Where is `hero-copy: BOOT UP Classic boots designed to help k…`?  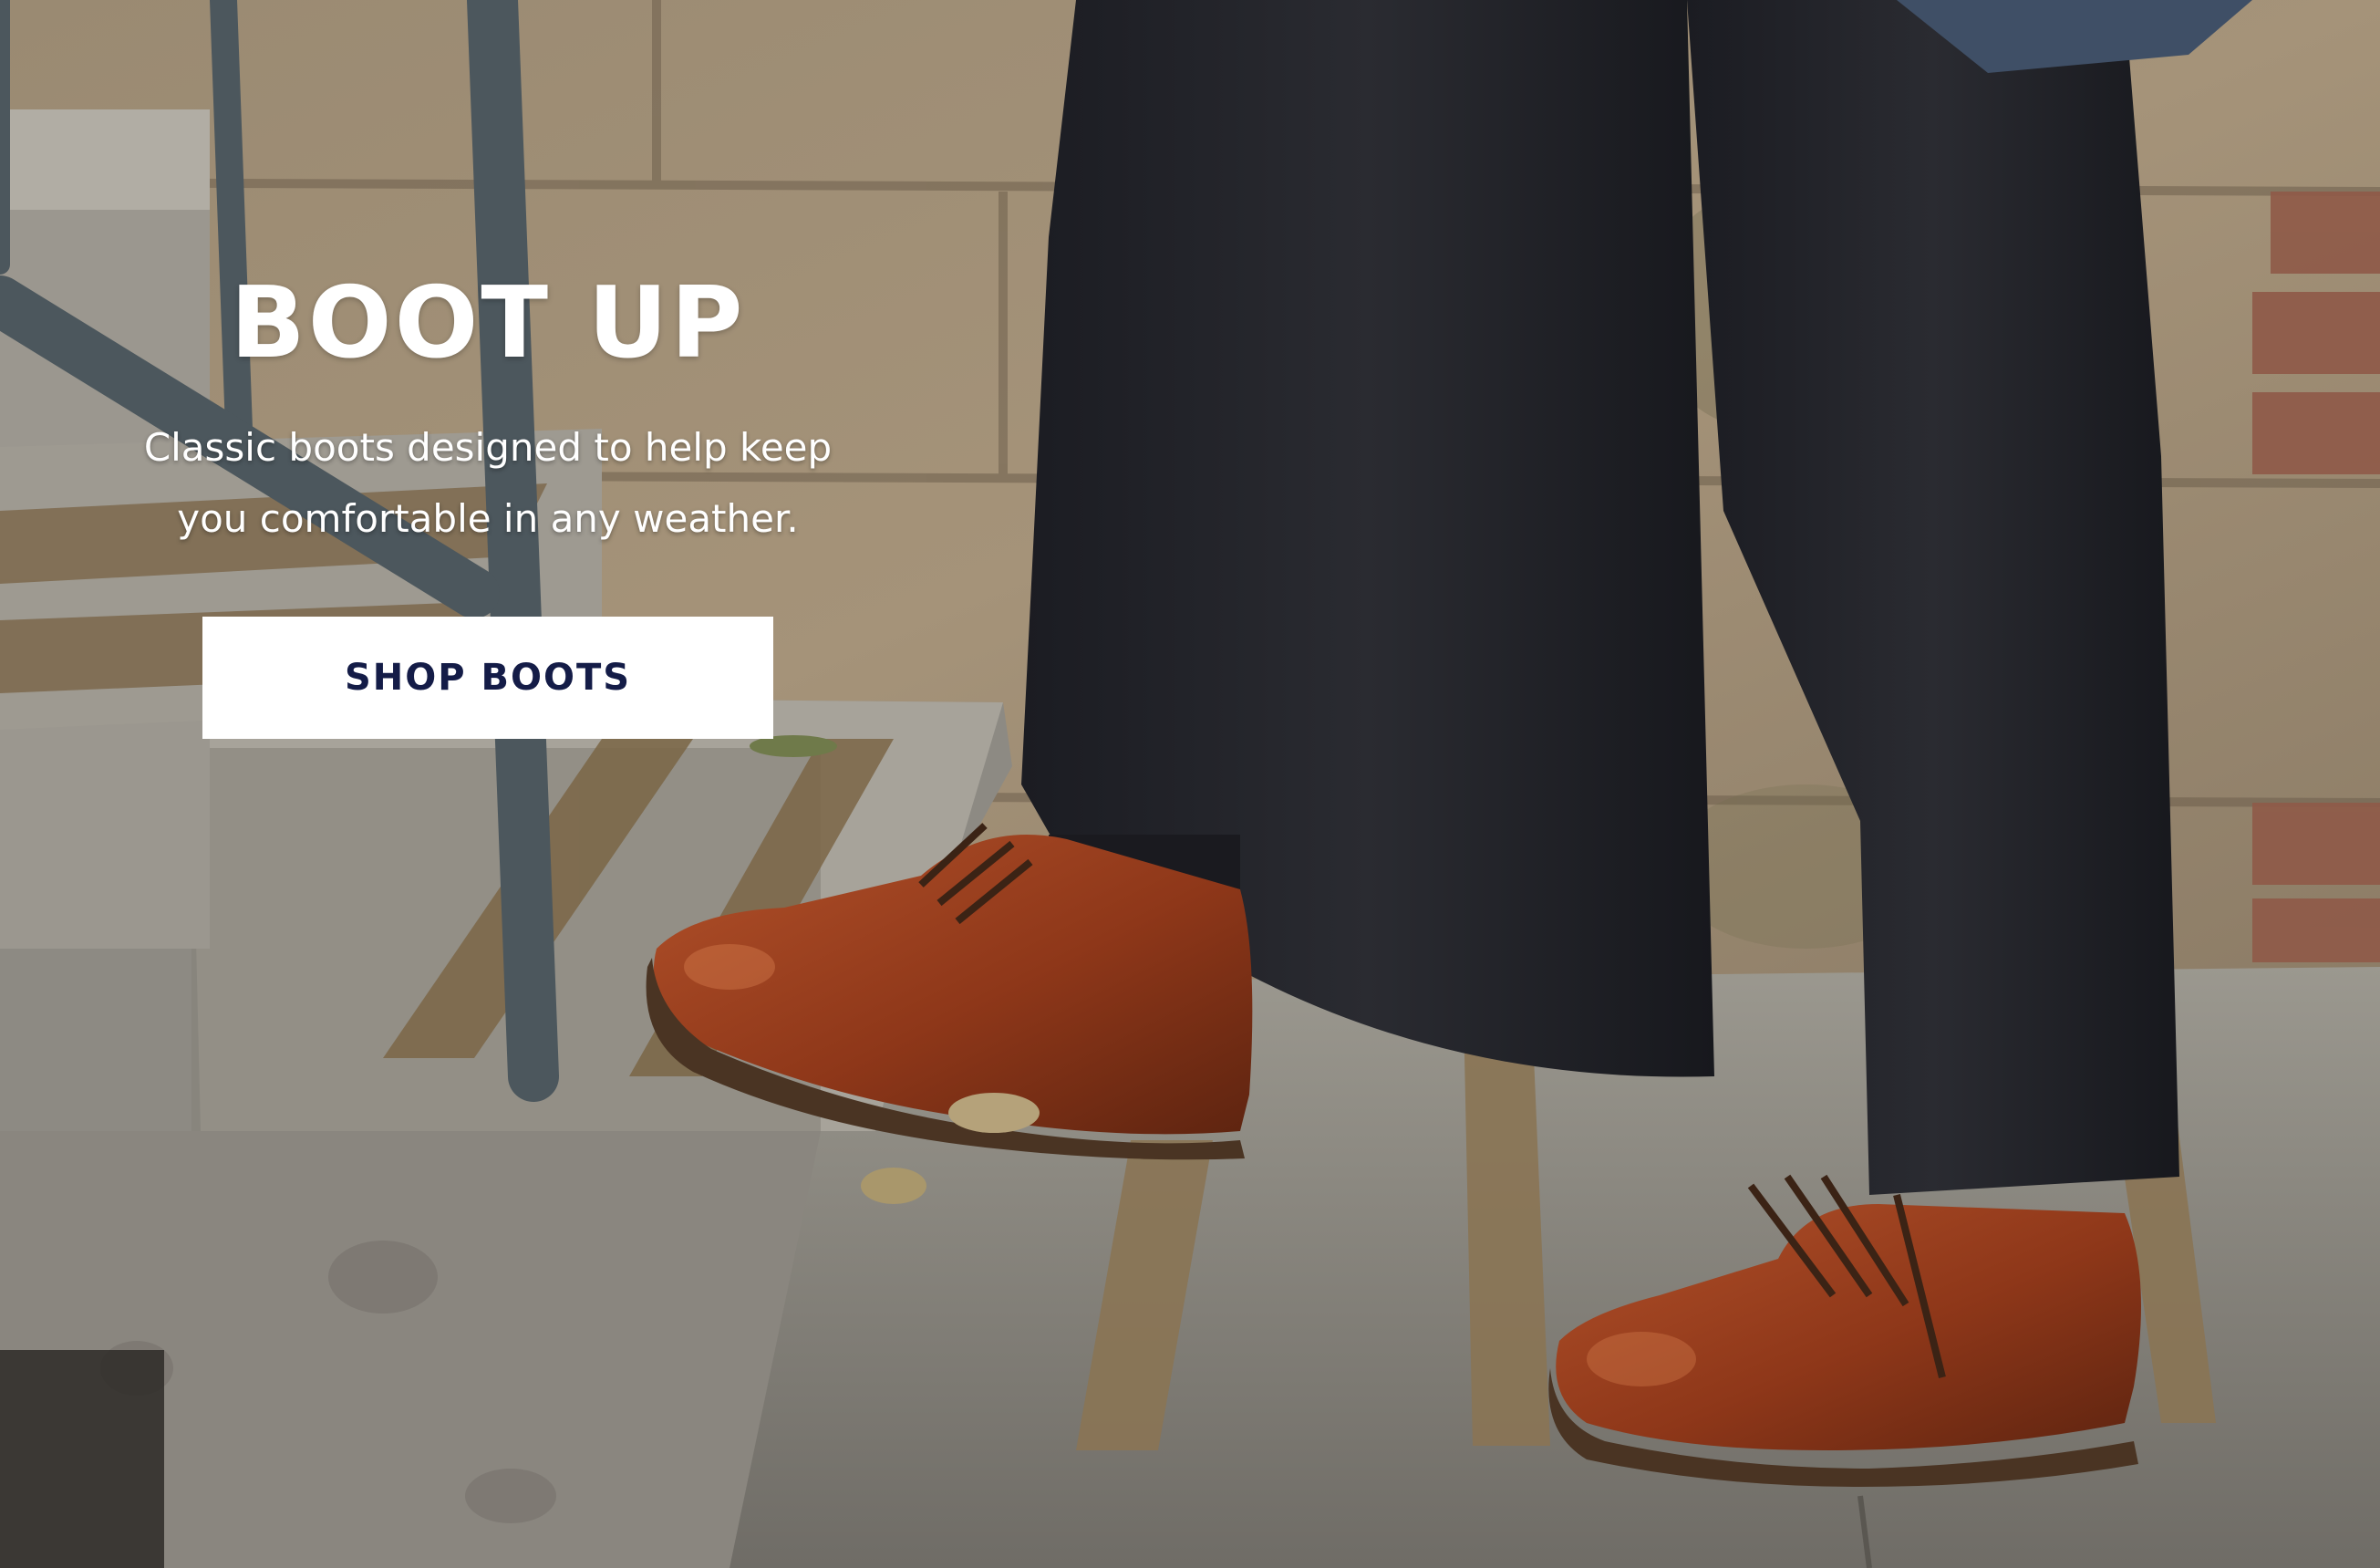 hero-copy: BOOT UP Classic boots designed to help k… is located at coordinates (488, 497).